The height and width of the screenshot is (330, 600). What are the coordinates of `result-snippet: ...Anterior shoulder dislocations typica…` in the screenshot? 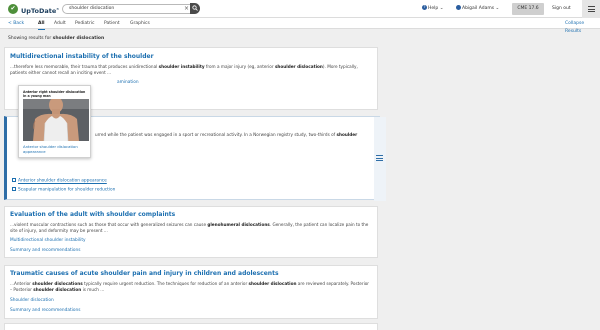 It's located at (190, 286).